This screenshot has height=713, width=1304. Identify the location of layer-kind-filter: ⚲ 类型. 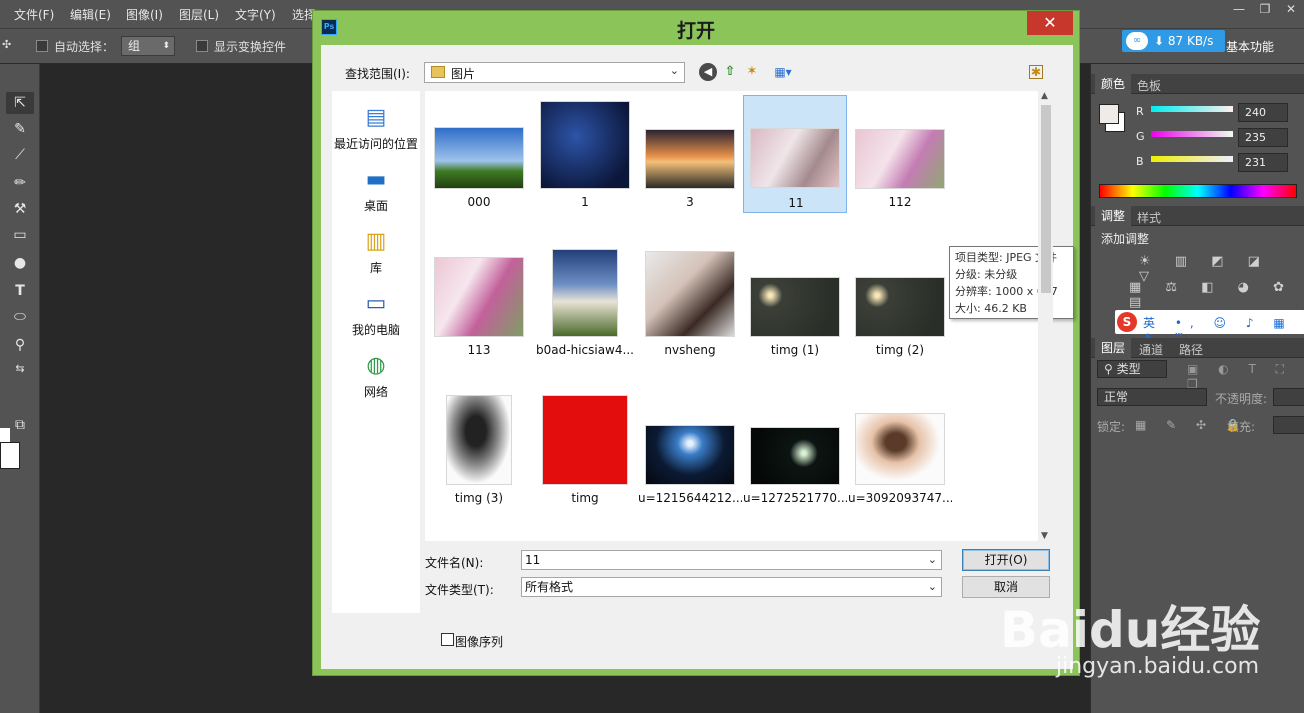
(1132, 369).